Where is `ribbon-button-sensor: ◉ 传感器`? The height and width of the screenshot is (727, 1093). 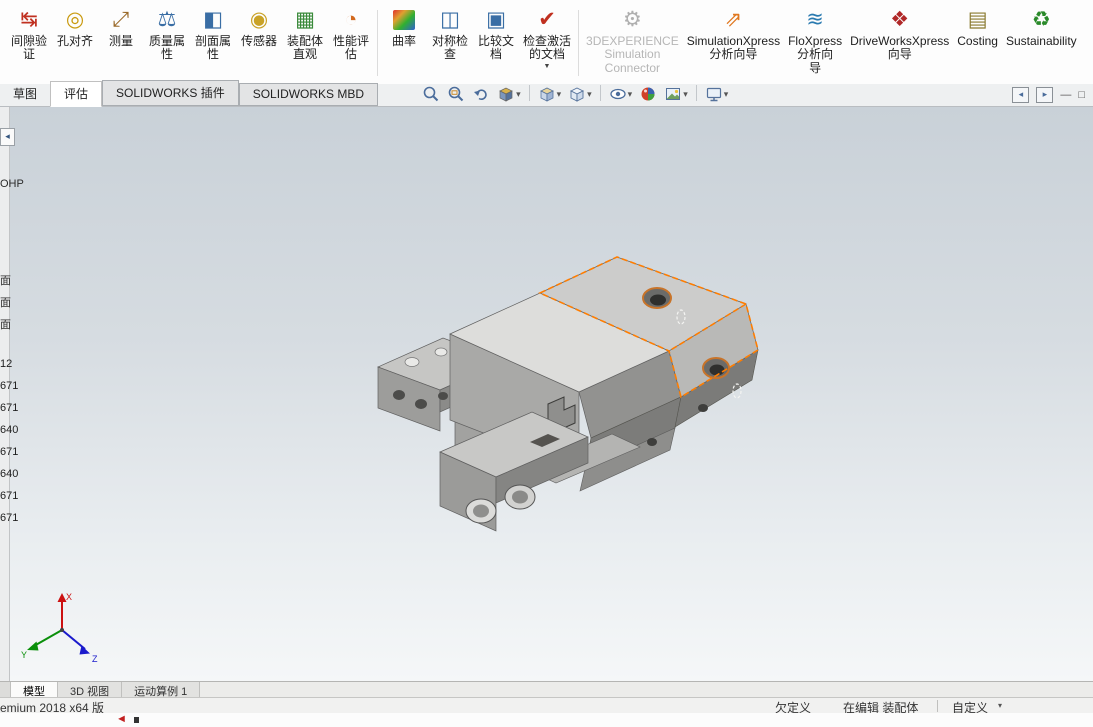
ribbon-button-sensor: ◉ 传感器 is located at coordinates (259, 45).